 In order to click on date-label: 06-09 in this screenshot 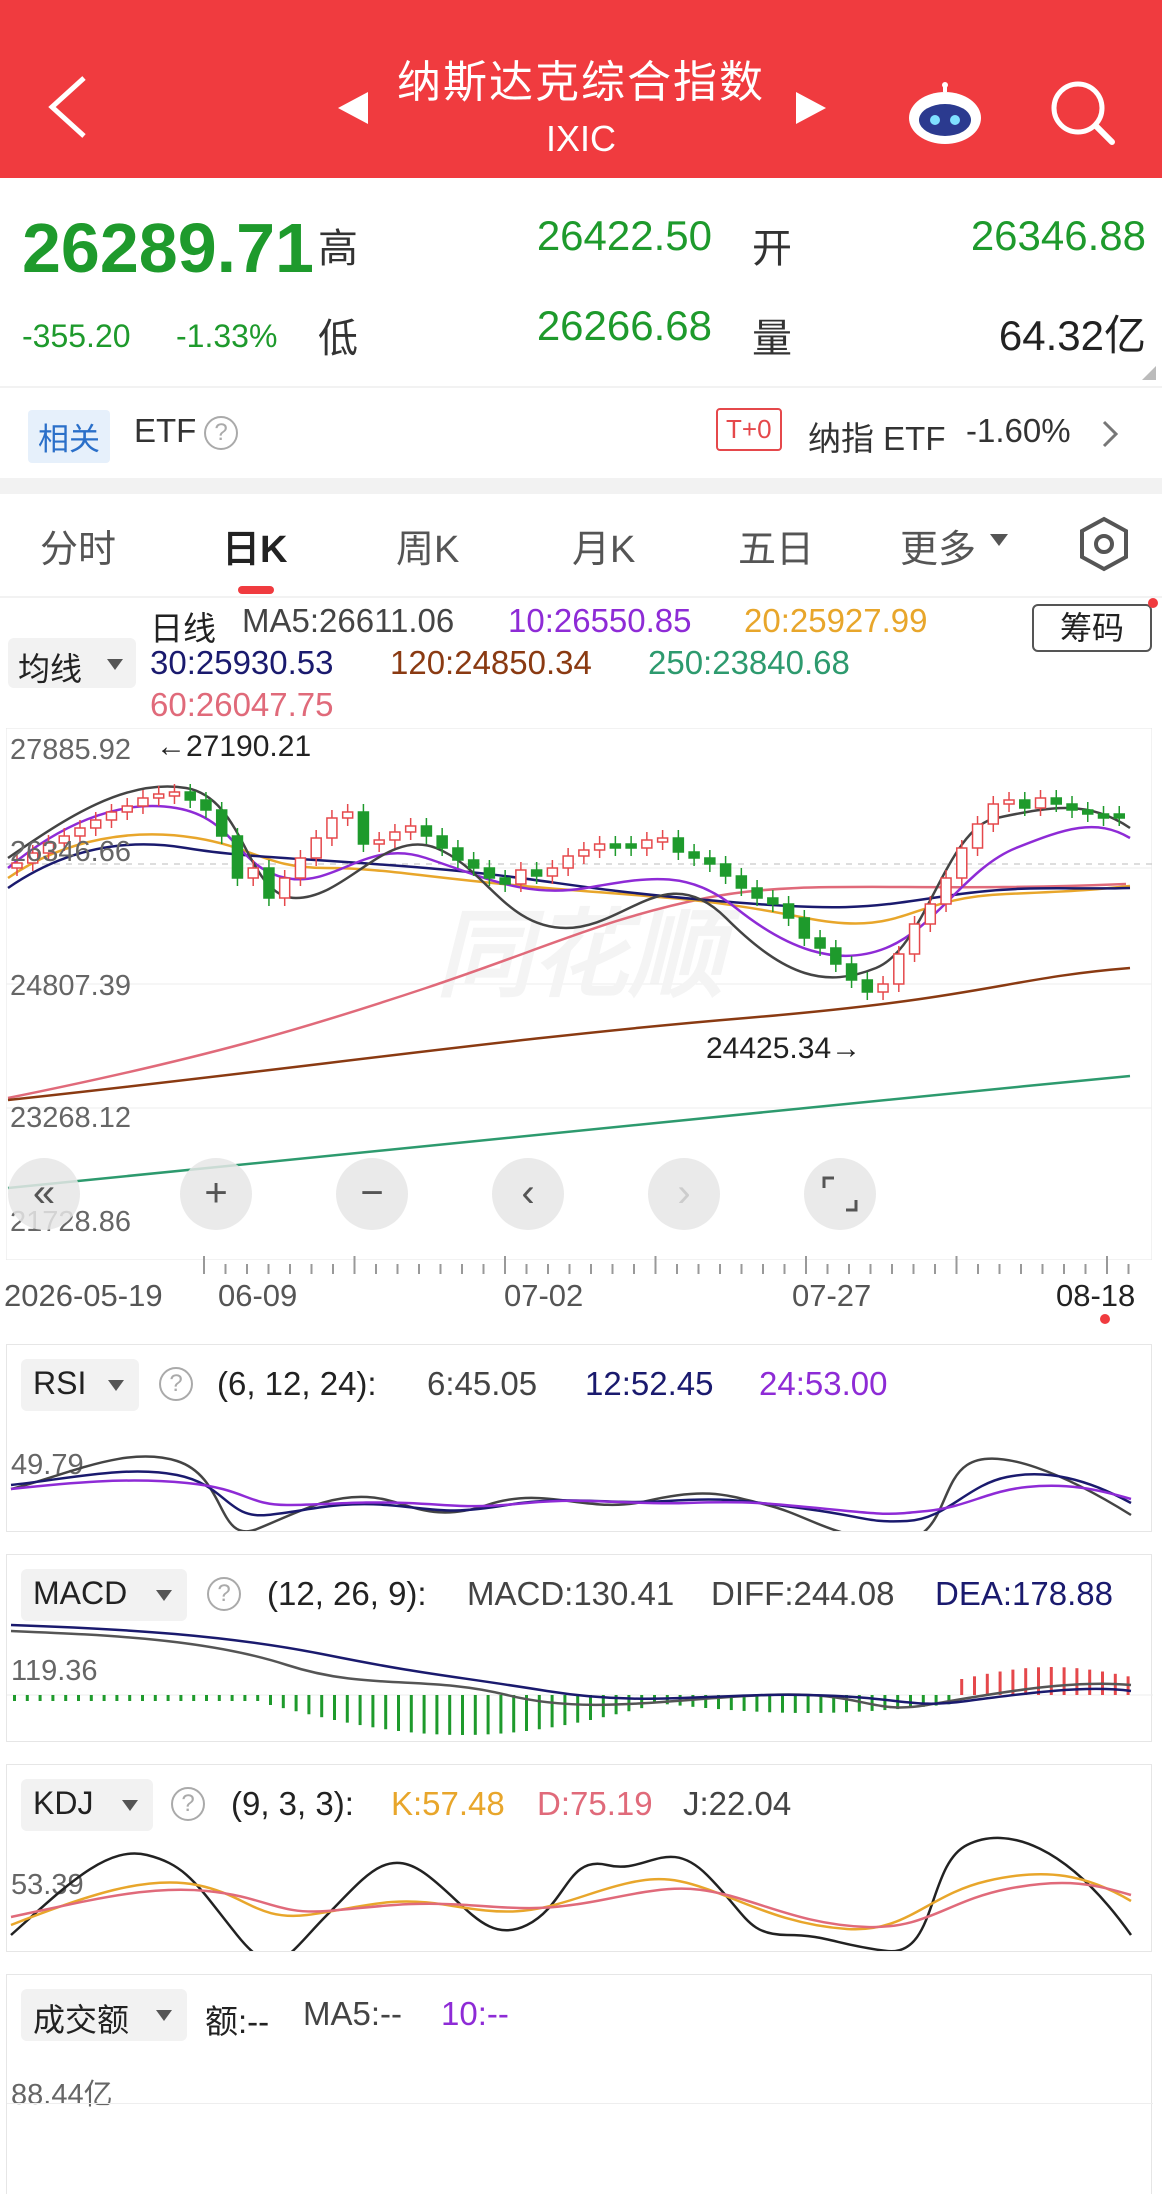, I will do `click(258, 1295)`.